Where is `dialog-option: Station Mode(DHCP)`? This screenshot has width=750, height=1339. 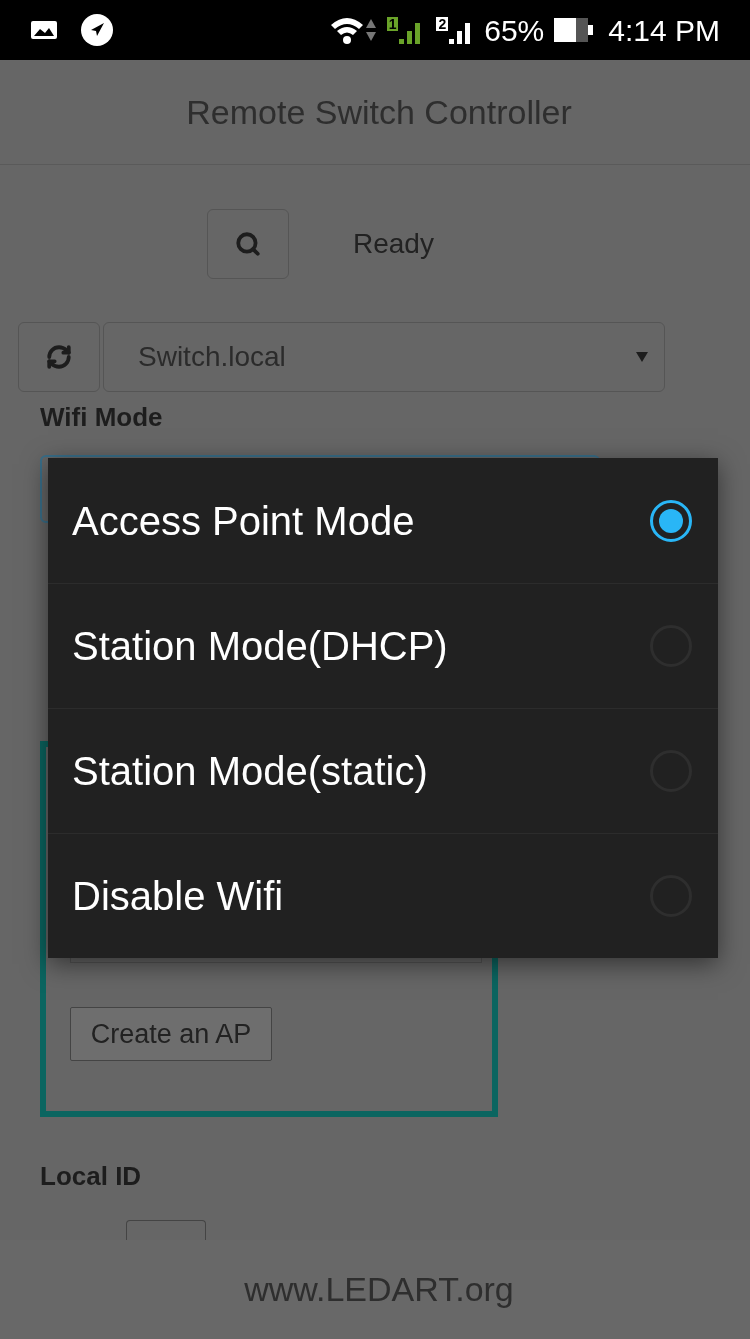
dialog-option: Station Mode(DHCP) is located at coordinates (383, 645).